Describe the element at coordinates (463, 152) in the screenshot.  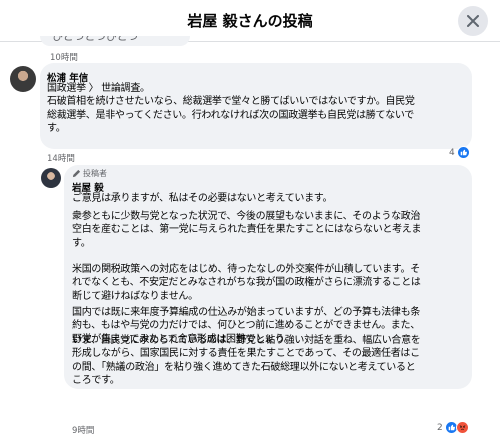
I see `like-icon` at that location.